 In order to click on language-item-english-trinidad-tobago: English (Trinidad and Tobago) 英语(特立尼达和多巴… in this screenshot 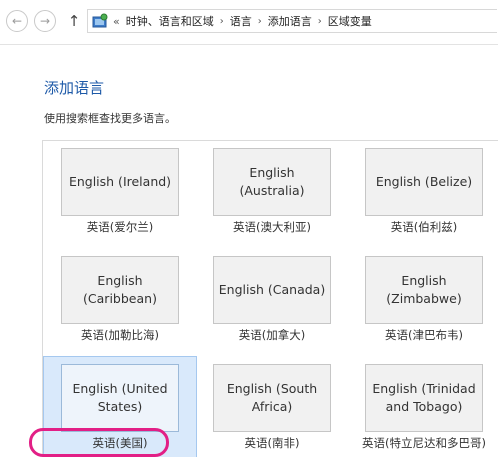, I will do `click(423, 407)`.